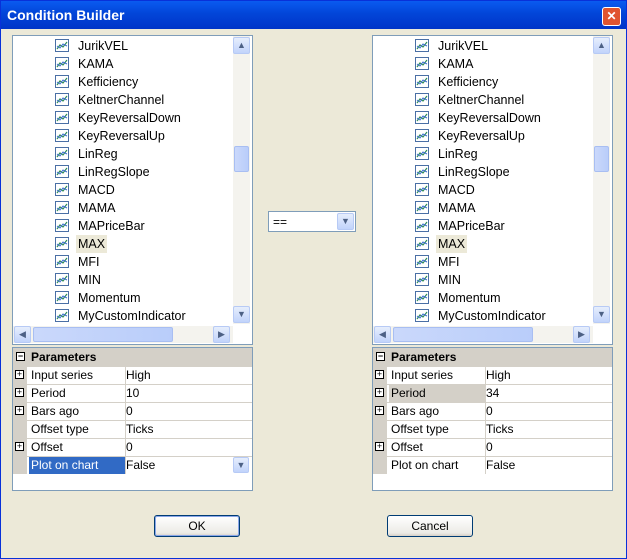 This screenshot has height=559, width=627. What do you see at coordinates (437, 393) in the screenshot?
I see `parameter-name: Period` at bounding box center [437, 393].